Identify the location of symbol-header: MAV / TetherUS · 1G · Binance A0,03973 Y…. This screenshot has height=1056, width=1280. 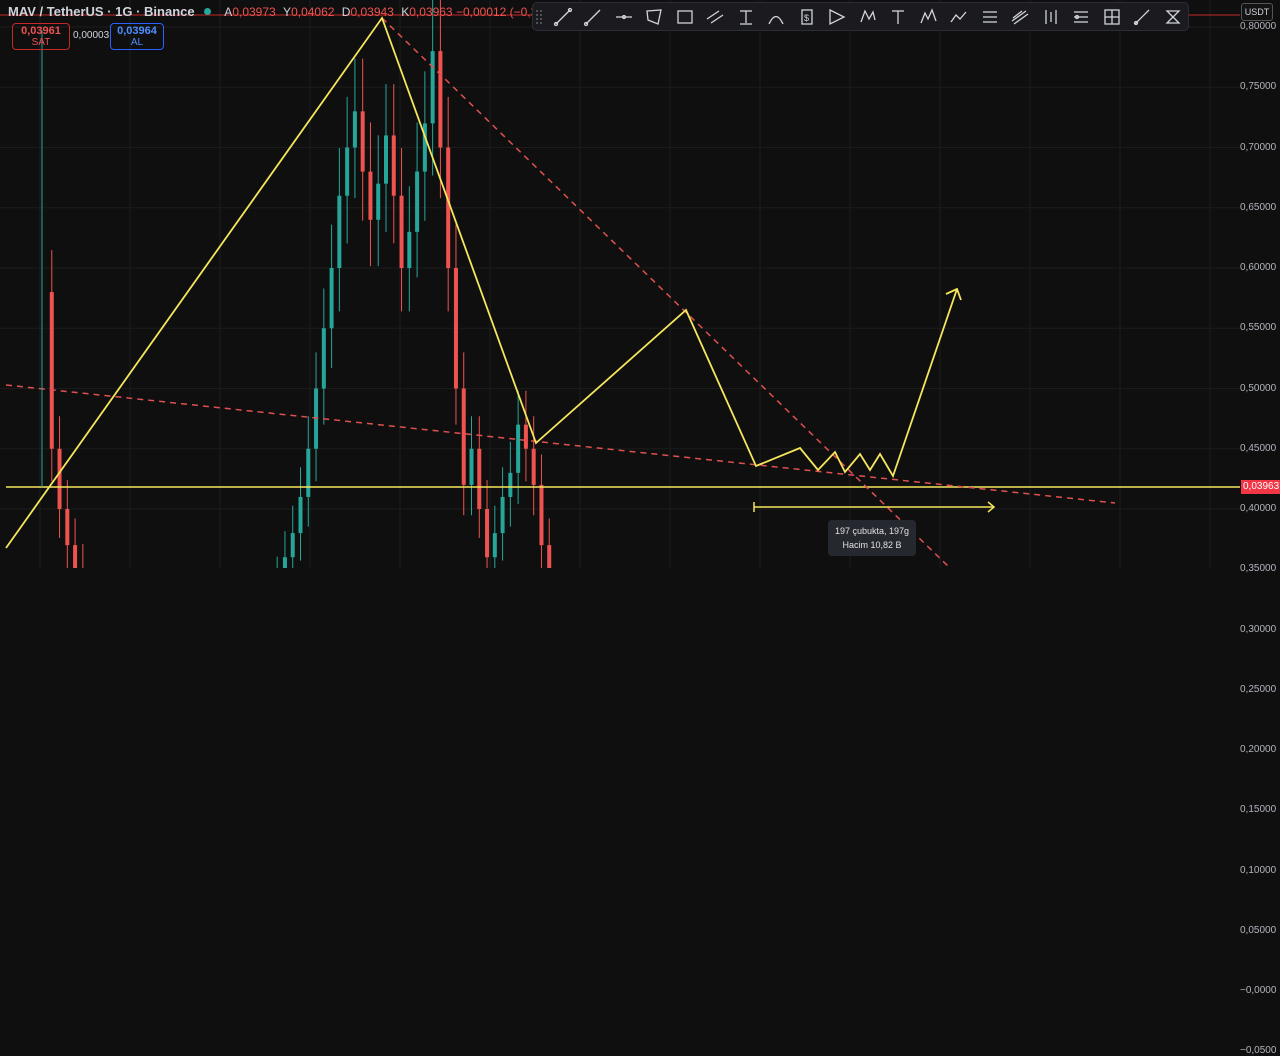
(283, 11).